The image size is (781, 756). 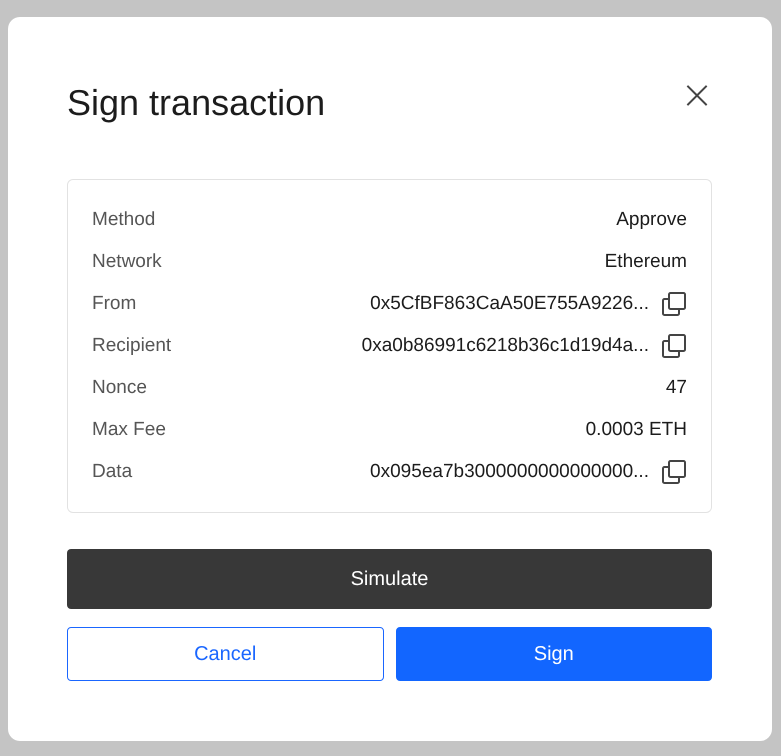 What do you see at coordinates (114, 304) in the screenshot?
I see `detail-label: From` at bounding box center [114, 304].